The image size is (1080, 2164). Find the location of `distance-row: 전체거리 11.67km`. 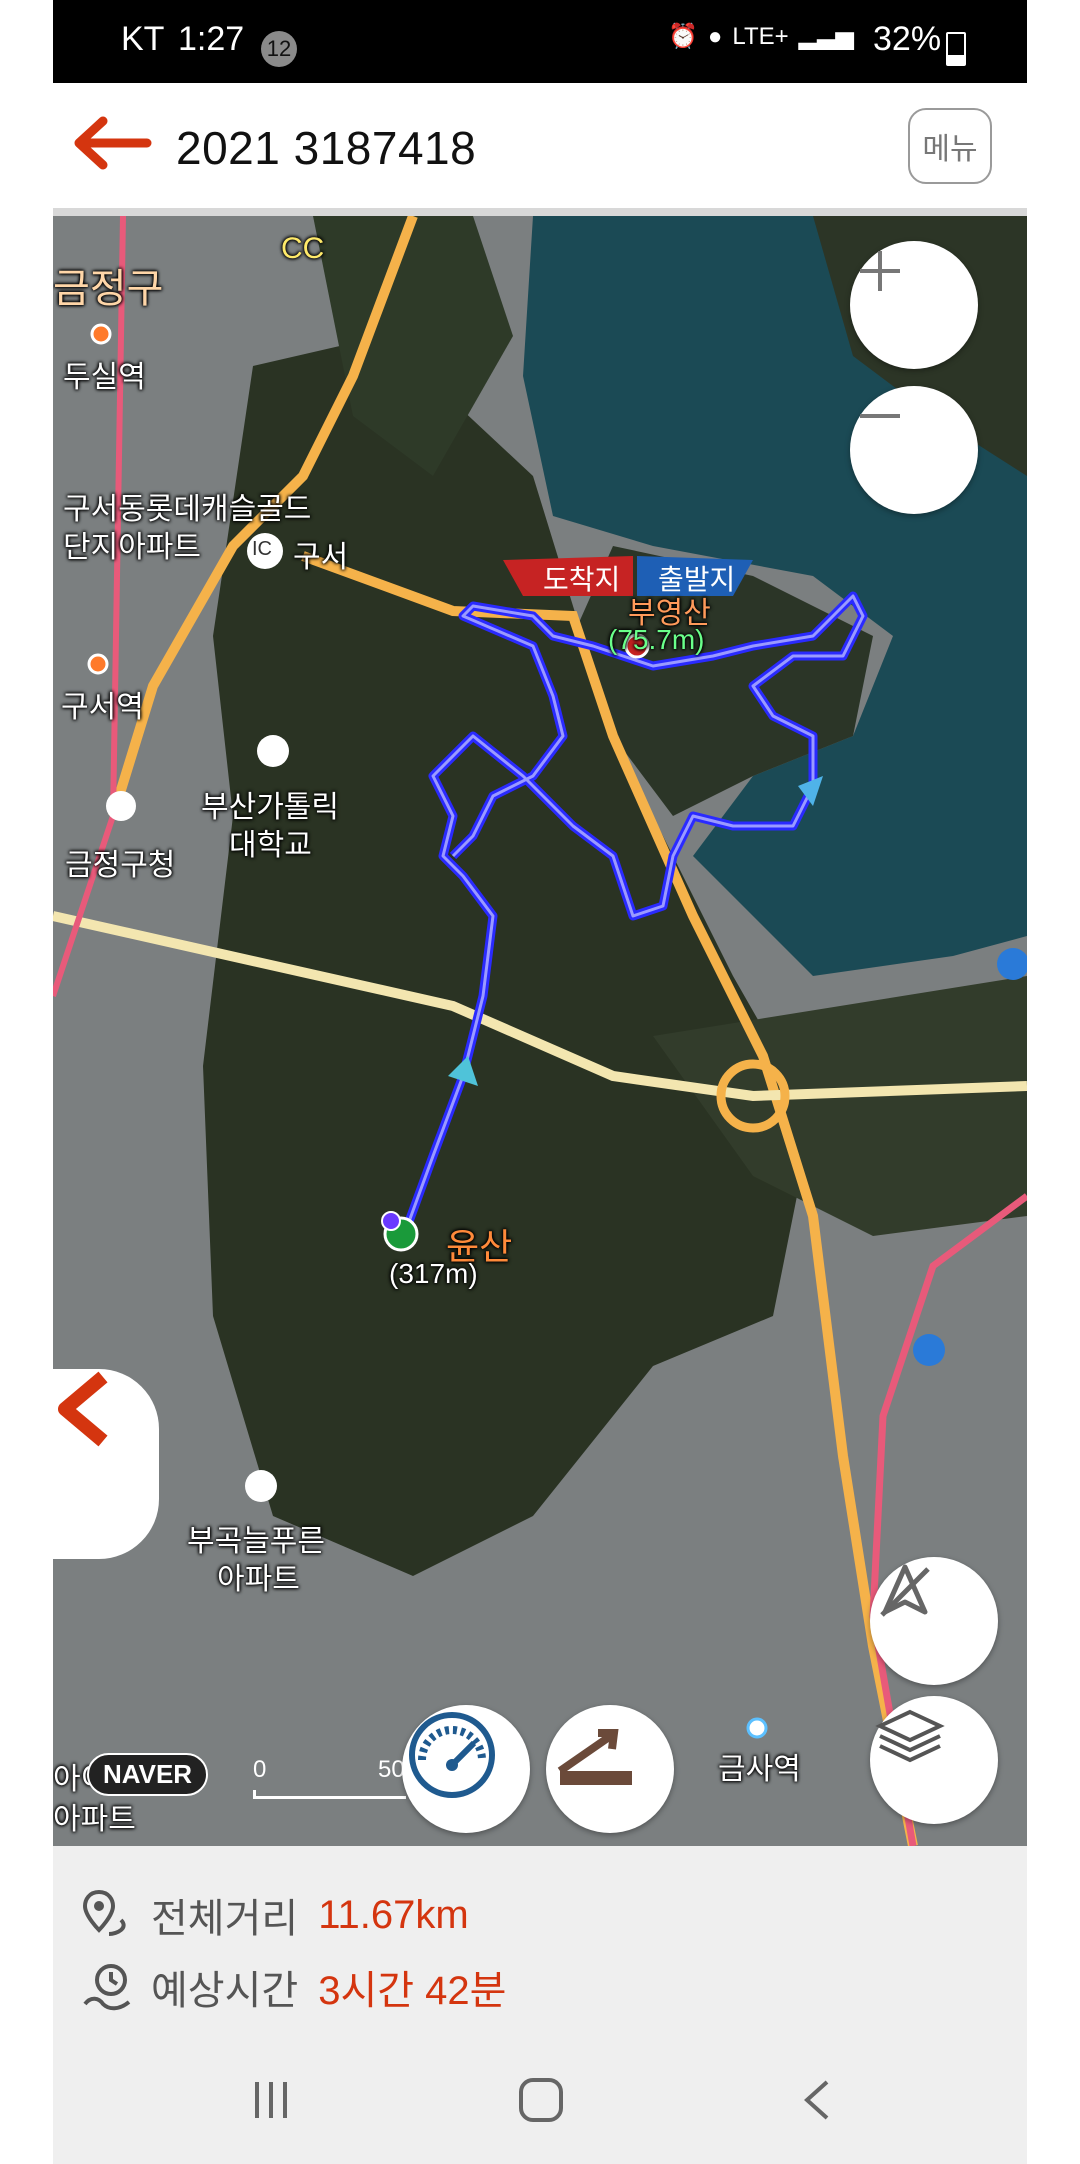

distance-row: 전체거리 11.67km is located at coordinates (275, 1915).